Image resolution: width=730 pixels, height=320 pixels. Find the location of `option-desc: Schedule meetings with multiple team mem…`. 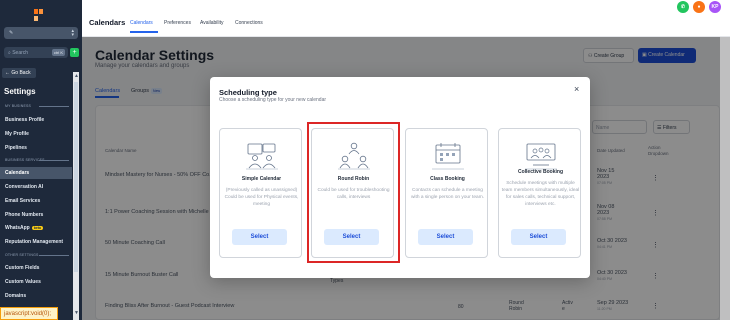

option-desc: Schedule meetings with multiple team mem… is located at coordinates (540, 194).